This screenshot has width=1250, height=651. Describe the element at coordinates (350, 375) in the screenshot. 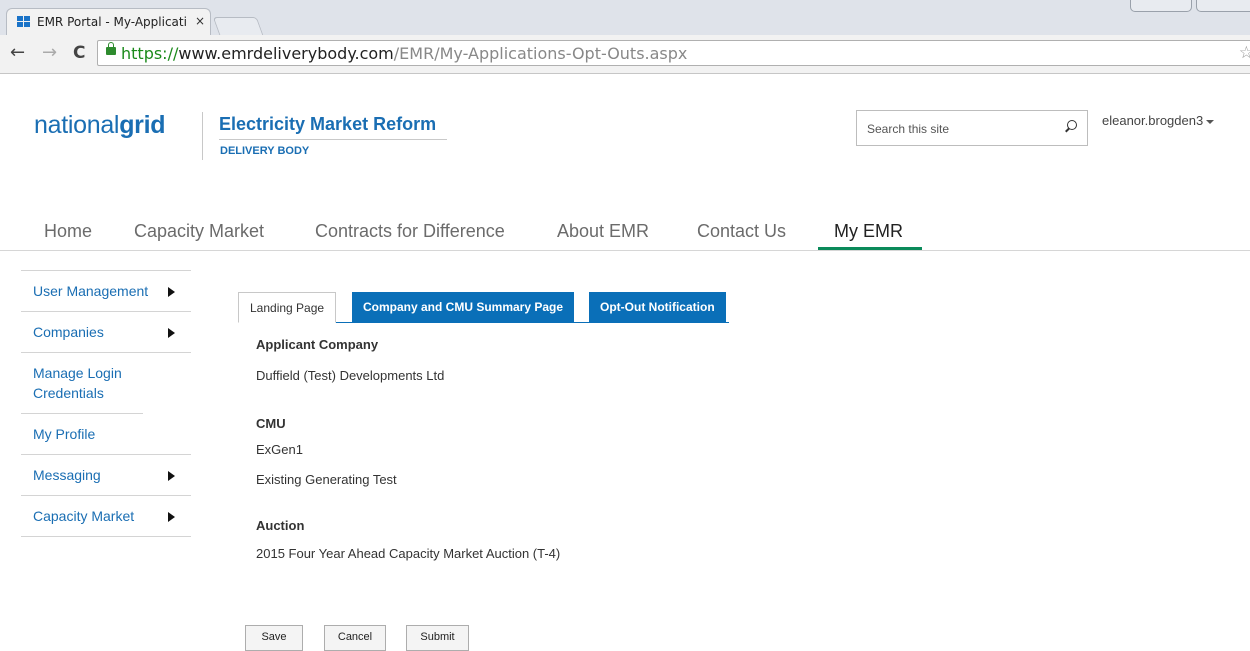

I see `applicant-company-value: Duffield (Test) Developments Ltd` at that location.